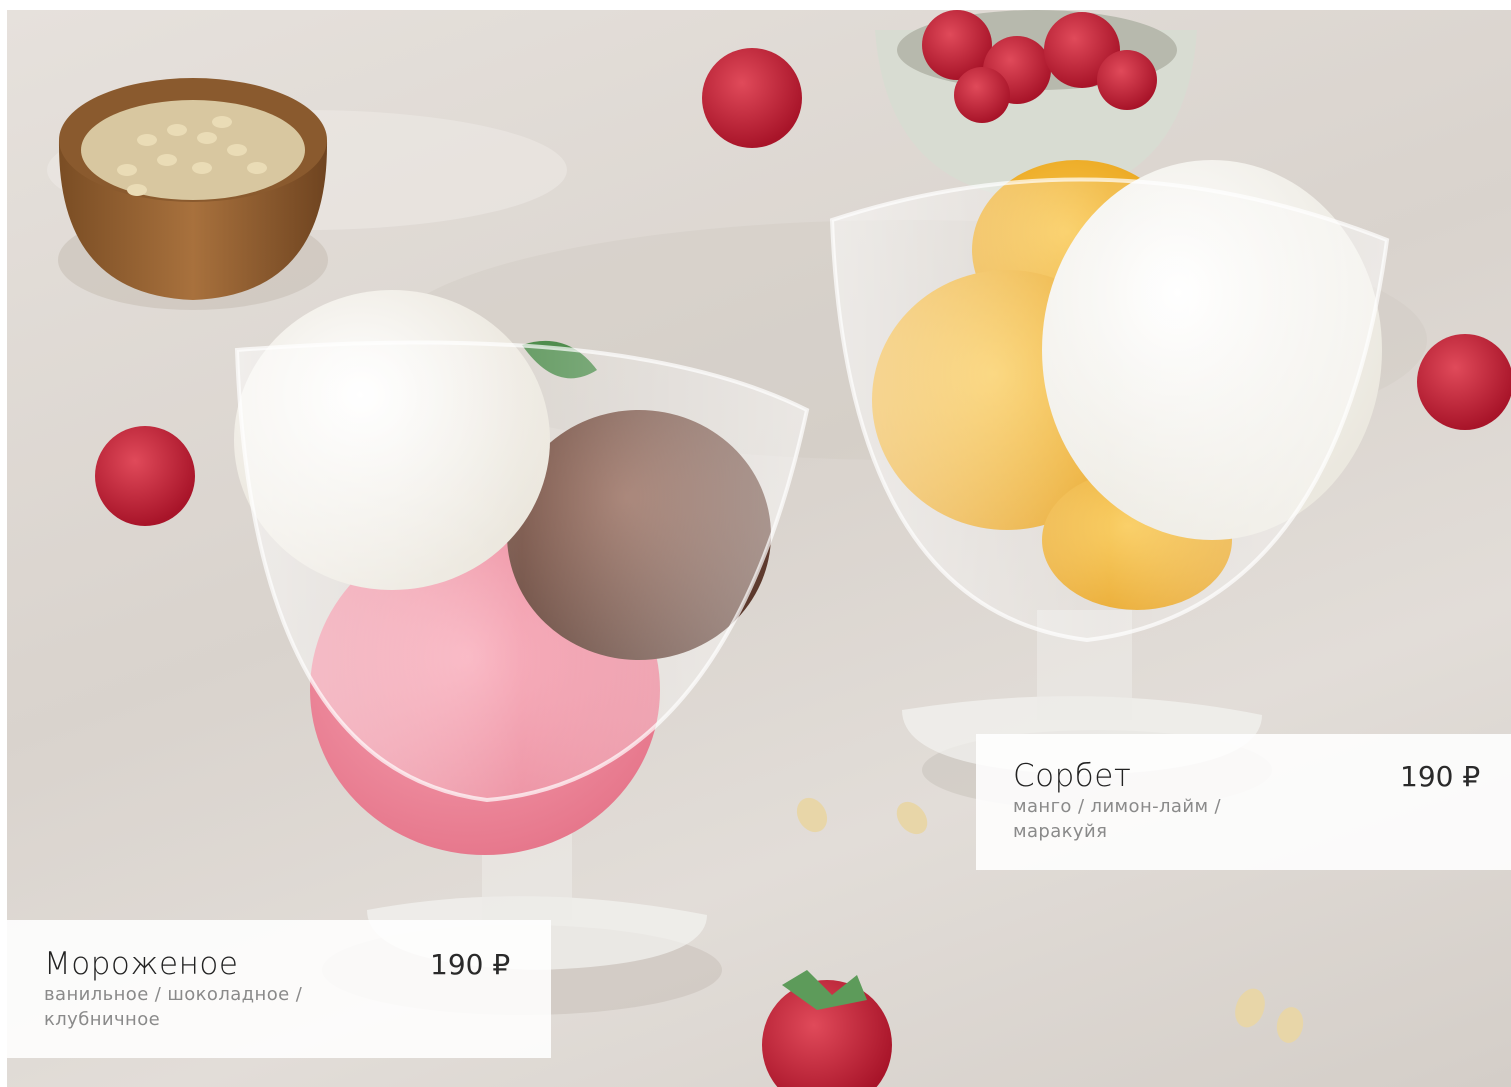  Describe the element at coordinates (141, 964) in the screenshot. I see `item-name: Мороженое` at that location.